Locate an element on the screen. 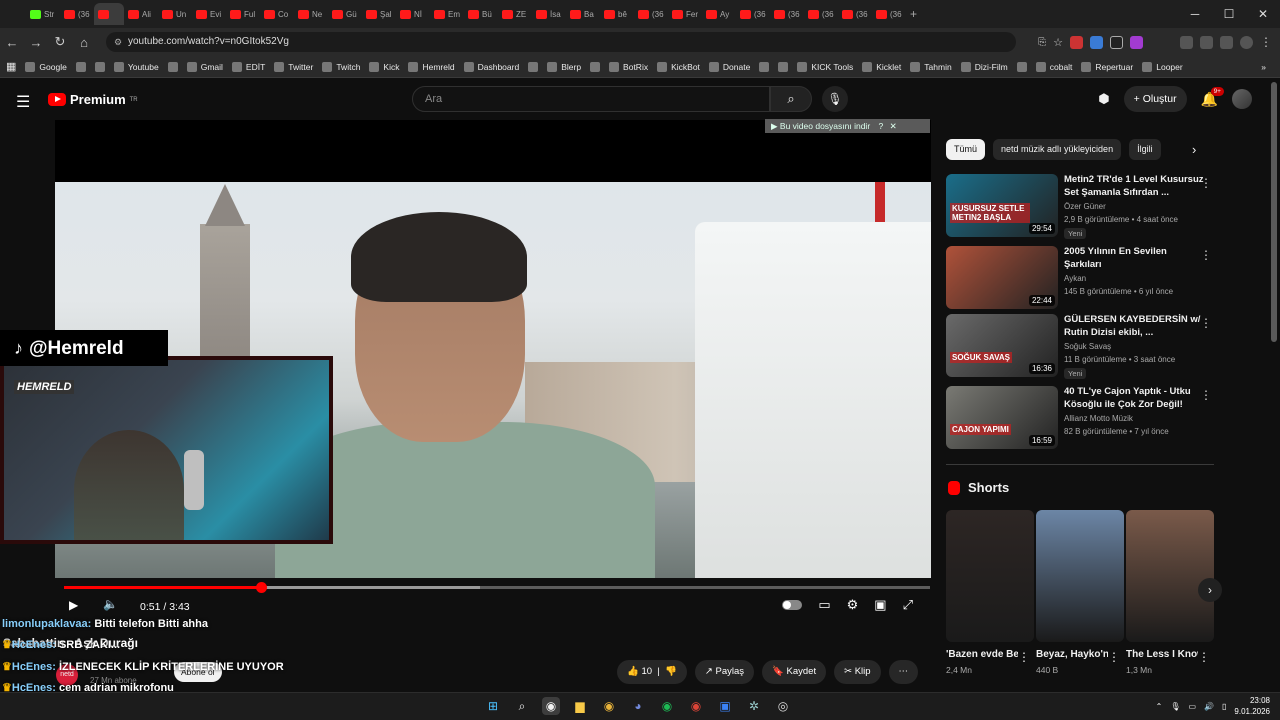  browser-tab: Em is located at coordinates (447, 14).